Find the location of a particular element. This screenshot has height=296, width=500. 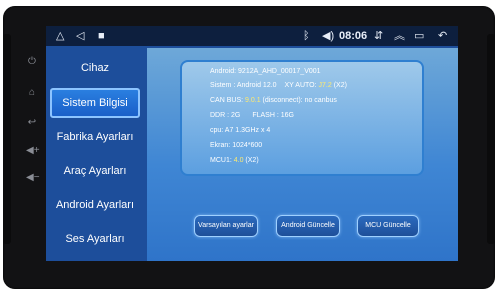

cpu-row: cpu: A7 1.3GHz x 4 is located at coordinates (240, 130).